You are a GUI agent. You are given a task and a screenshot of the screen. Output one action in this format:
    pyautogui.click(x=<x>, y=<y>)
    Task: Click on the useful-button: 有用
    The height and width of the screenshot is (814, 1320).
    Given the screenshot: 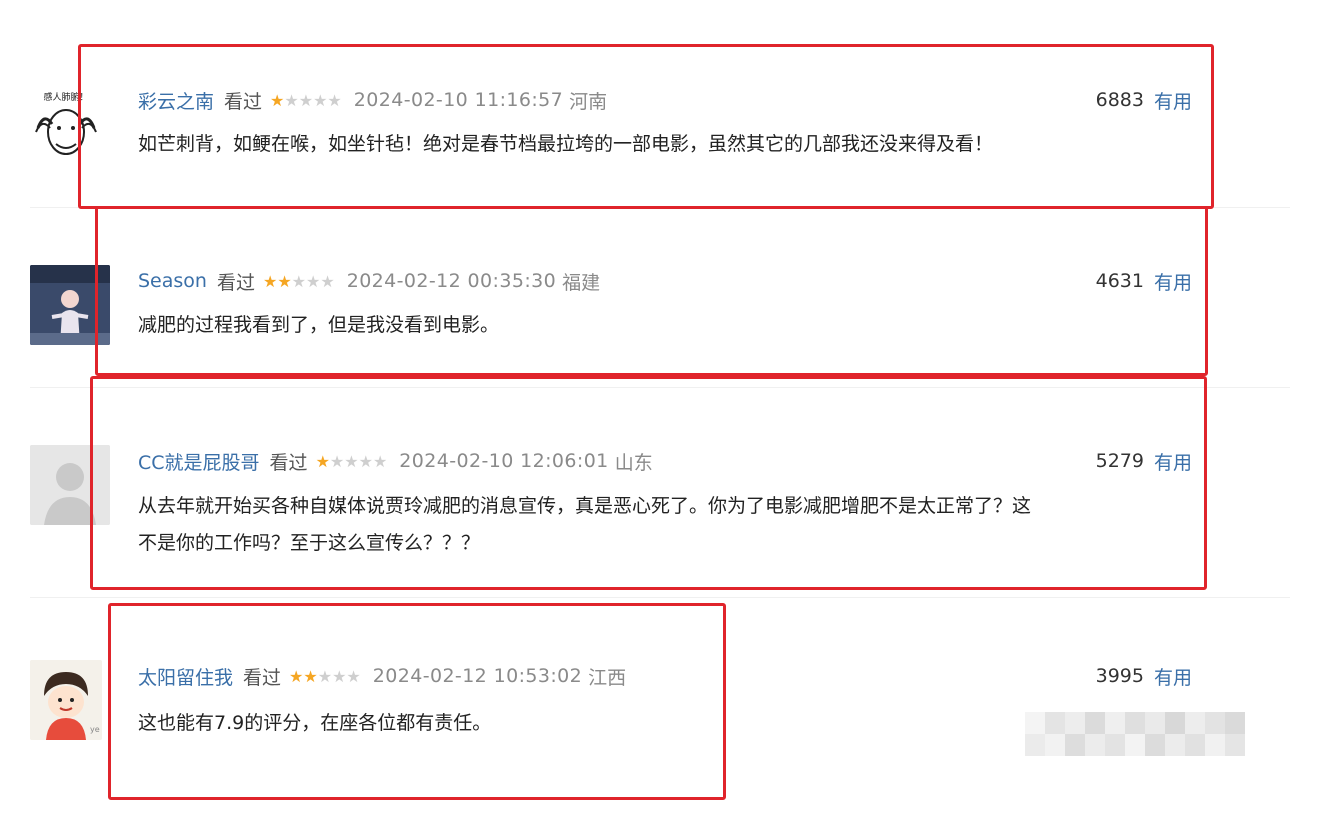 What is the action you would take?
    pyautogui.click(x=1173, y=676)
    